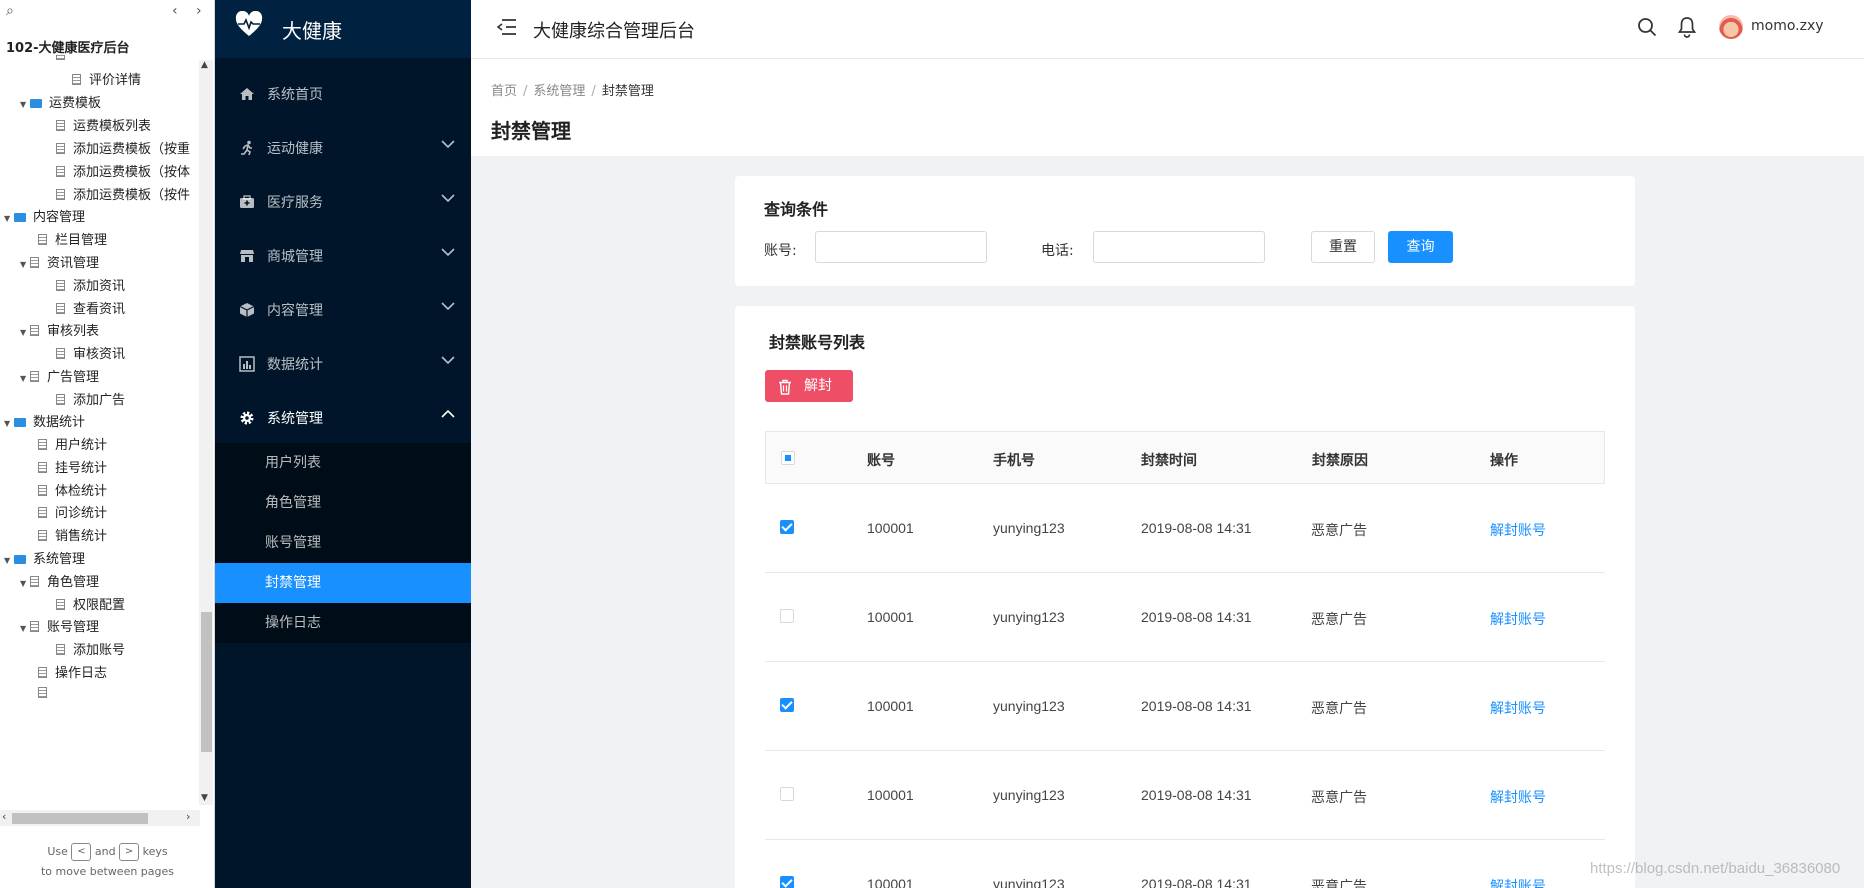 The width and height of the screenshot is (1864, 888). What do you see at coordinates (343, 543) in the screenshot?
I see `submenu-account-management: 账号管理` at bounding box center [343, 543].